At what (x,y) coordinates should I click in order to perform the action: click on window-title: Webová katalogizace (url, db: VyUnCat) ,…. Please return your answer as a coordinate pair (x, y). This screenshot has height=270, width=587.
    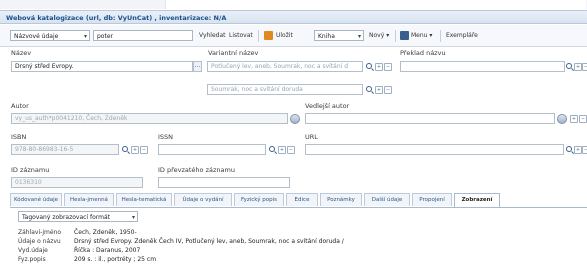
    Looking at the image, I should click on (293, 17).